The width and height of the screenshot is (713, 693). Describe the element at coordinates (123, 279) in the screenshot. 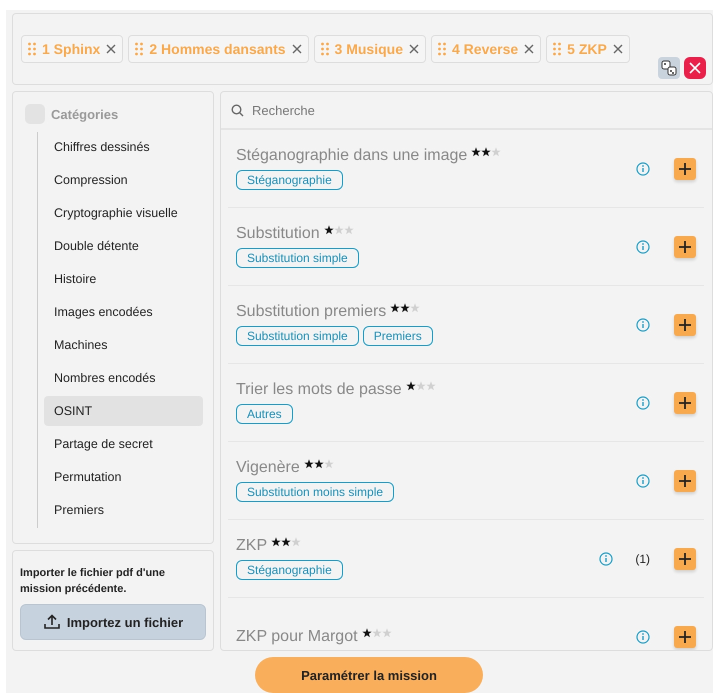

I see `category-item: Histoire` at that location.